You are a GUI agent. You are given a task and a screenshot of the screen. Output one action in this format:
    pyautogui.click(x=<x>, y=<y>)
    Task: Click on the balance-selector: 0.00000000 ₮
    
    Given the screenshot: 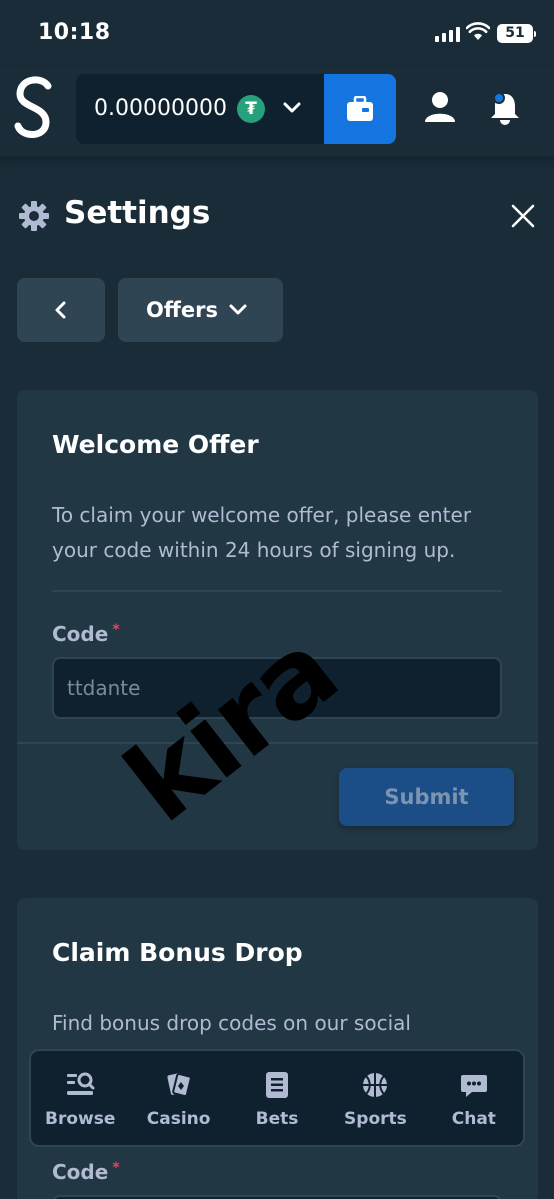 What is the action you would take?
    pyautogui.click(x=201, y=109)
    